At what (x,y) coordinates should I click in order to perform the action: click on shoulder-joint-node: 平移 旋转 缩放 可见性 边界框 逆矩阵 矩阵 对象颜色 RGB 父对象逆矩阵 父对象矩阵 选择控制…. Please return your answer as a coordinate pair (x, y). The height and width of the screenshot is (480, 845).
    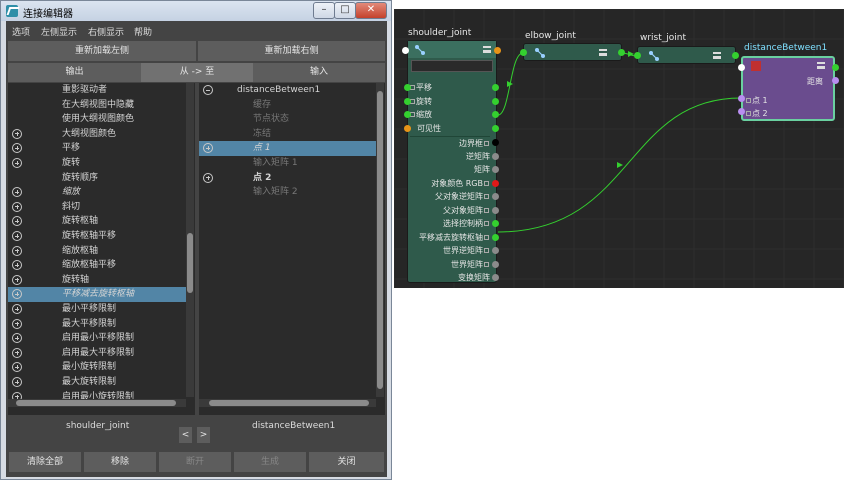
    Looking at the image, I should click on (451, 161).